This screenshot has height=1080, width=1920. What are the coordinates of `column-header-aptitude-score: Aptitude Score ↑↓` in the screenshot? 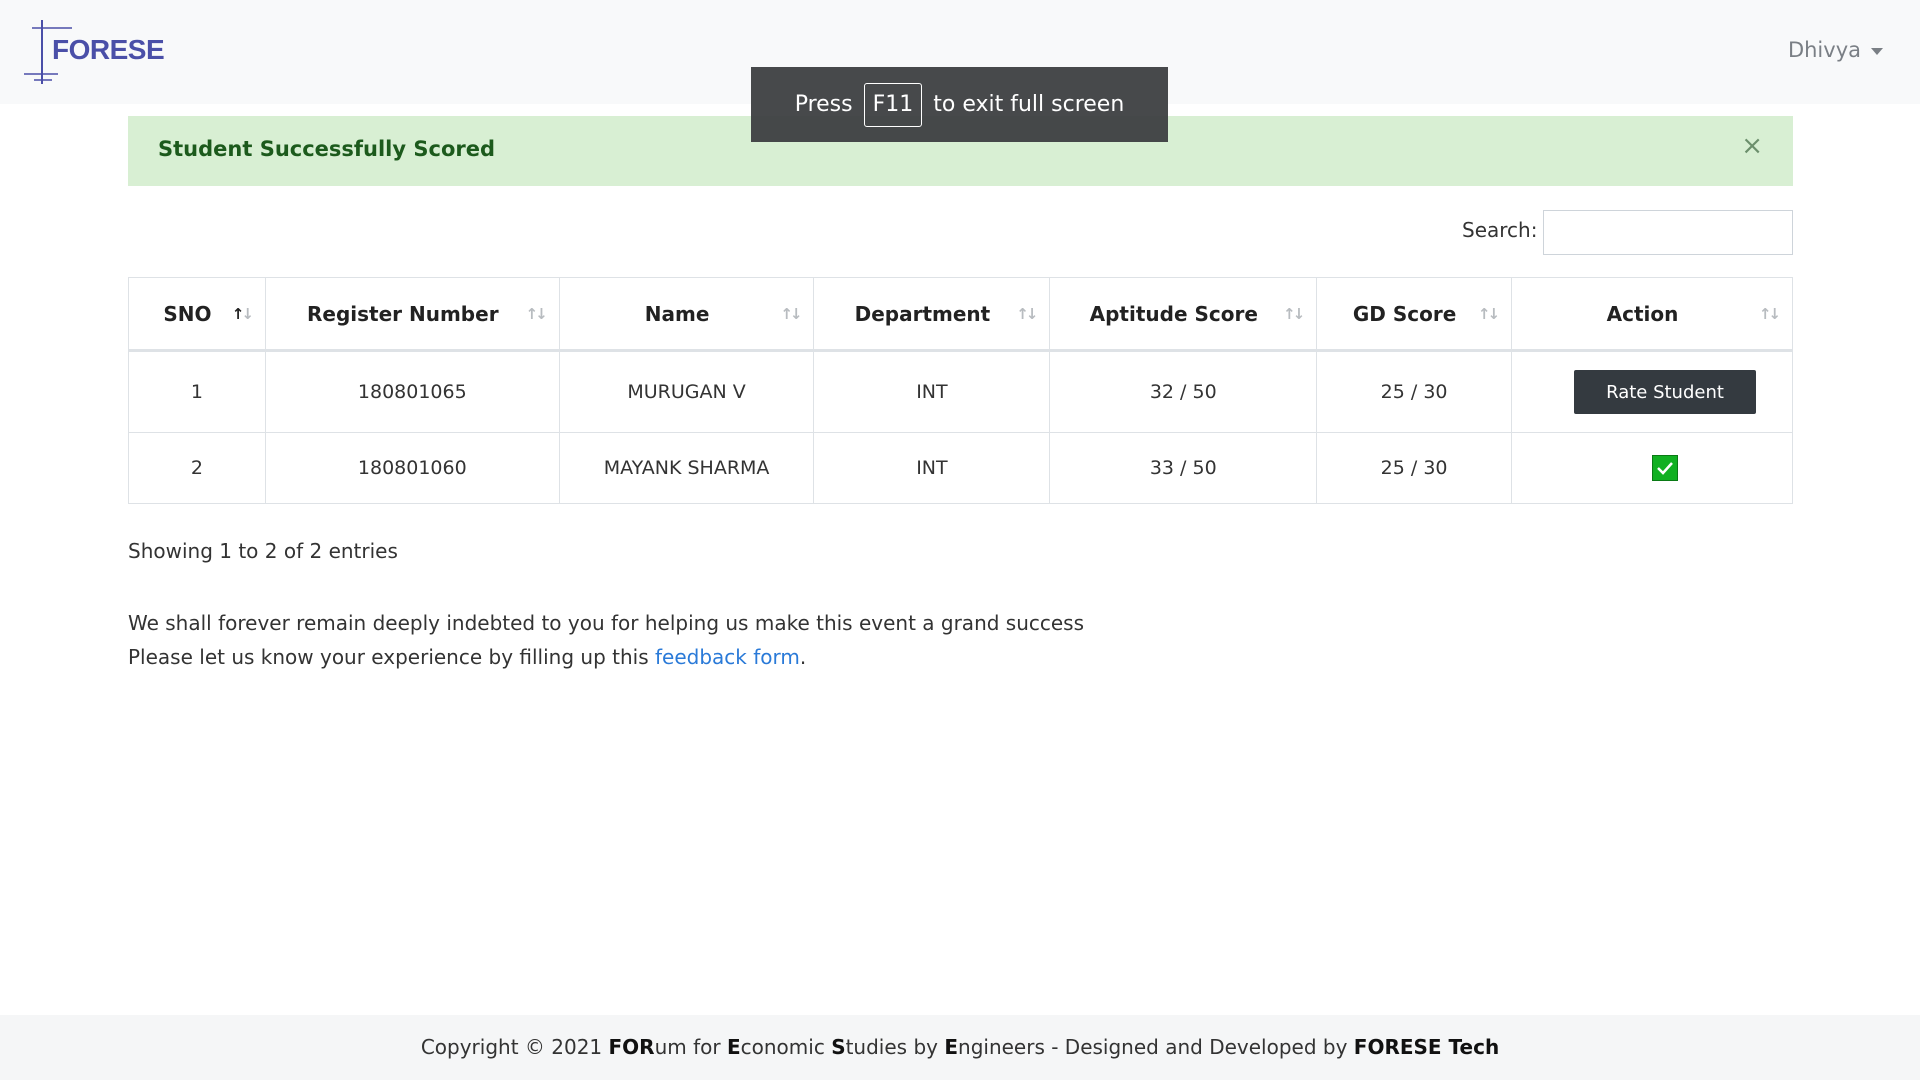 It's located at (1183, 314).